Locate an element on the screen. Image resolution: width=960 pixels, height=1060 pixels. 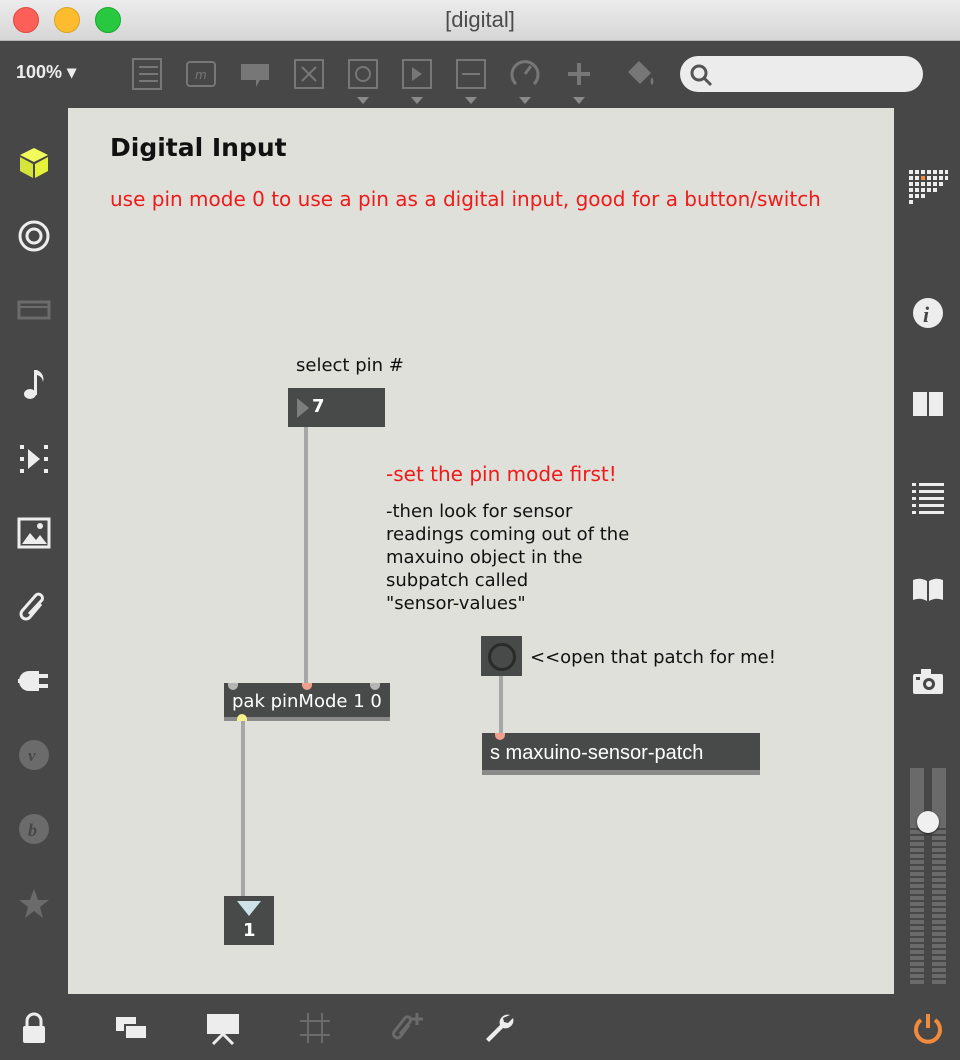
outlet is located at coordinates (242, 717).